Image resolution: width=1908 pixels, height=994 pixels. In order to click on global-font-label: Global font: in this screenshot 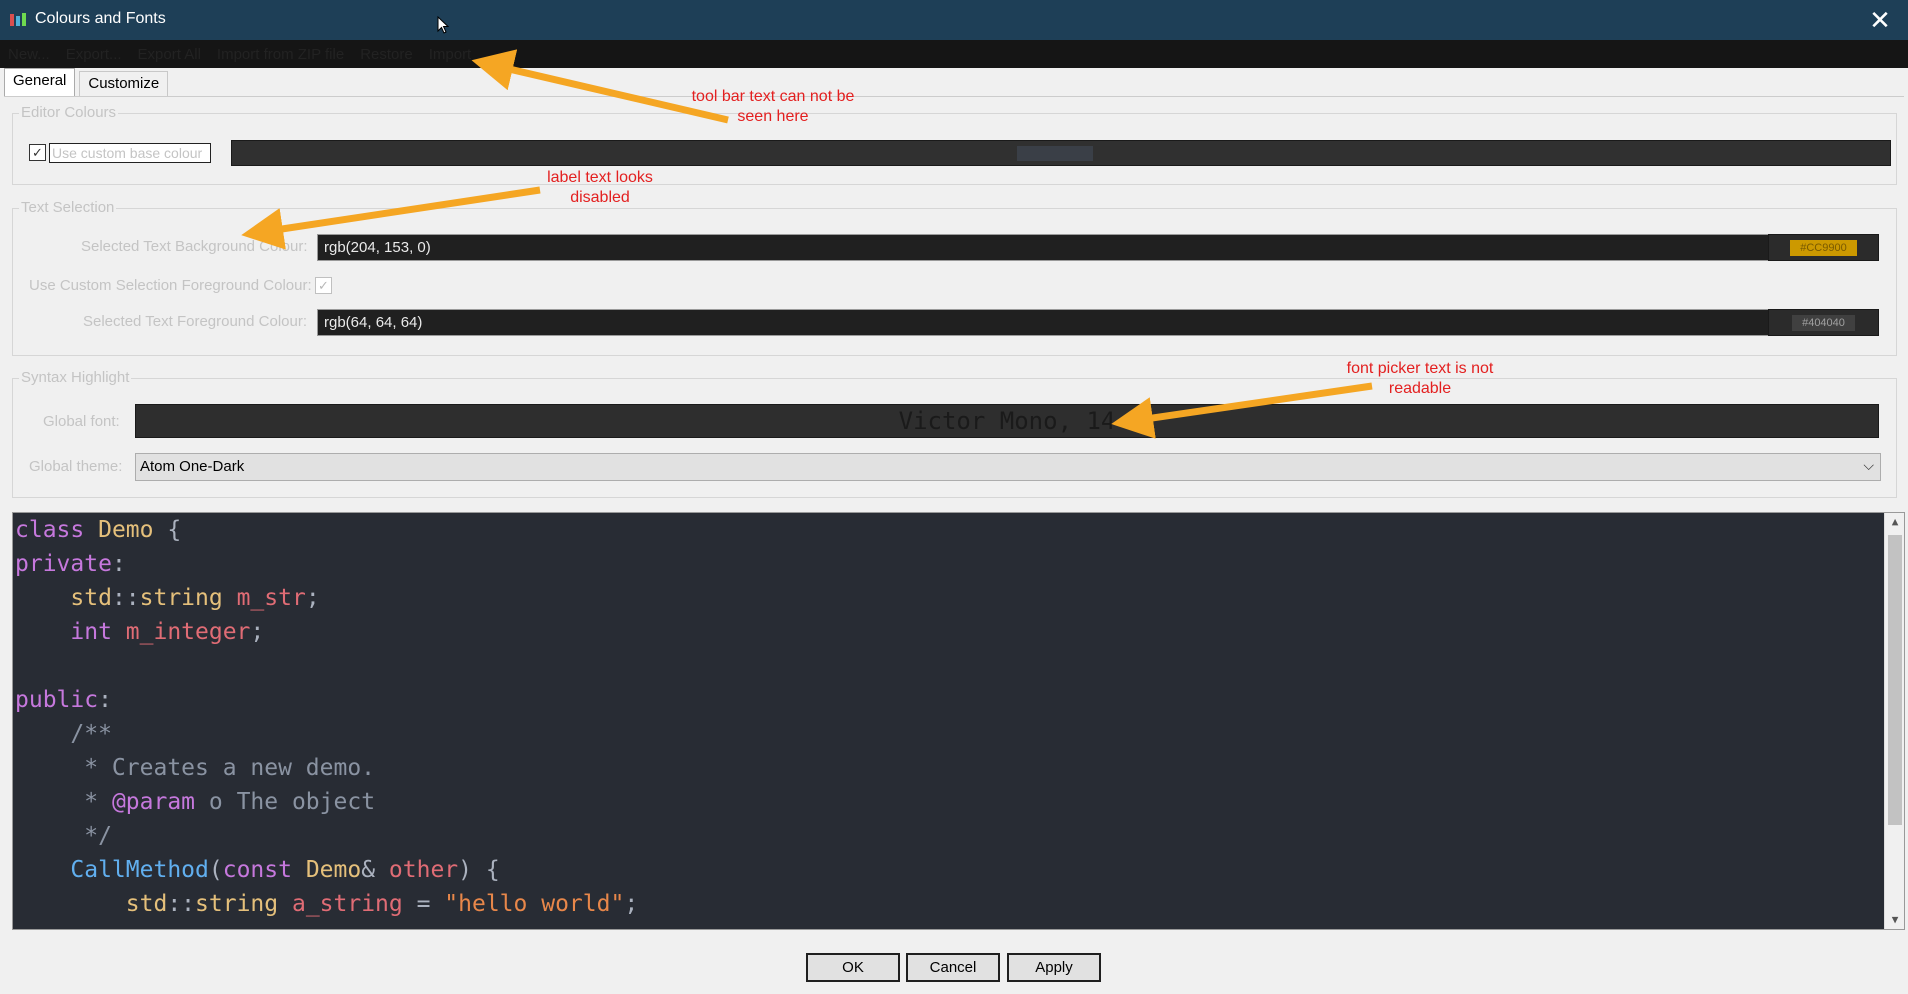, I will do `click(81, 421)`.